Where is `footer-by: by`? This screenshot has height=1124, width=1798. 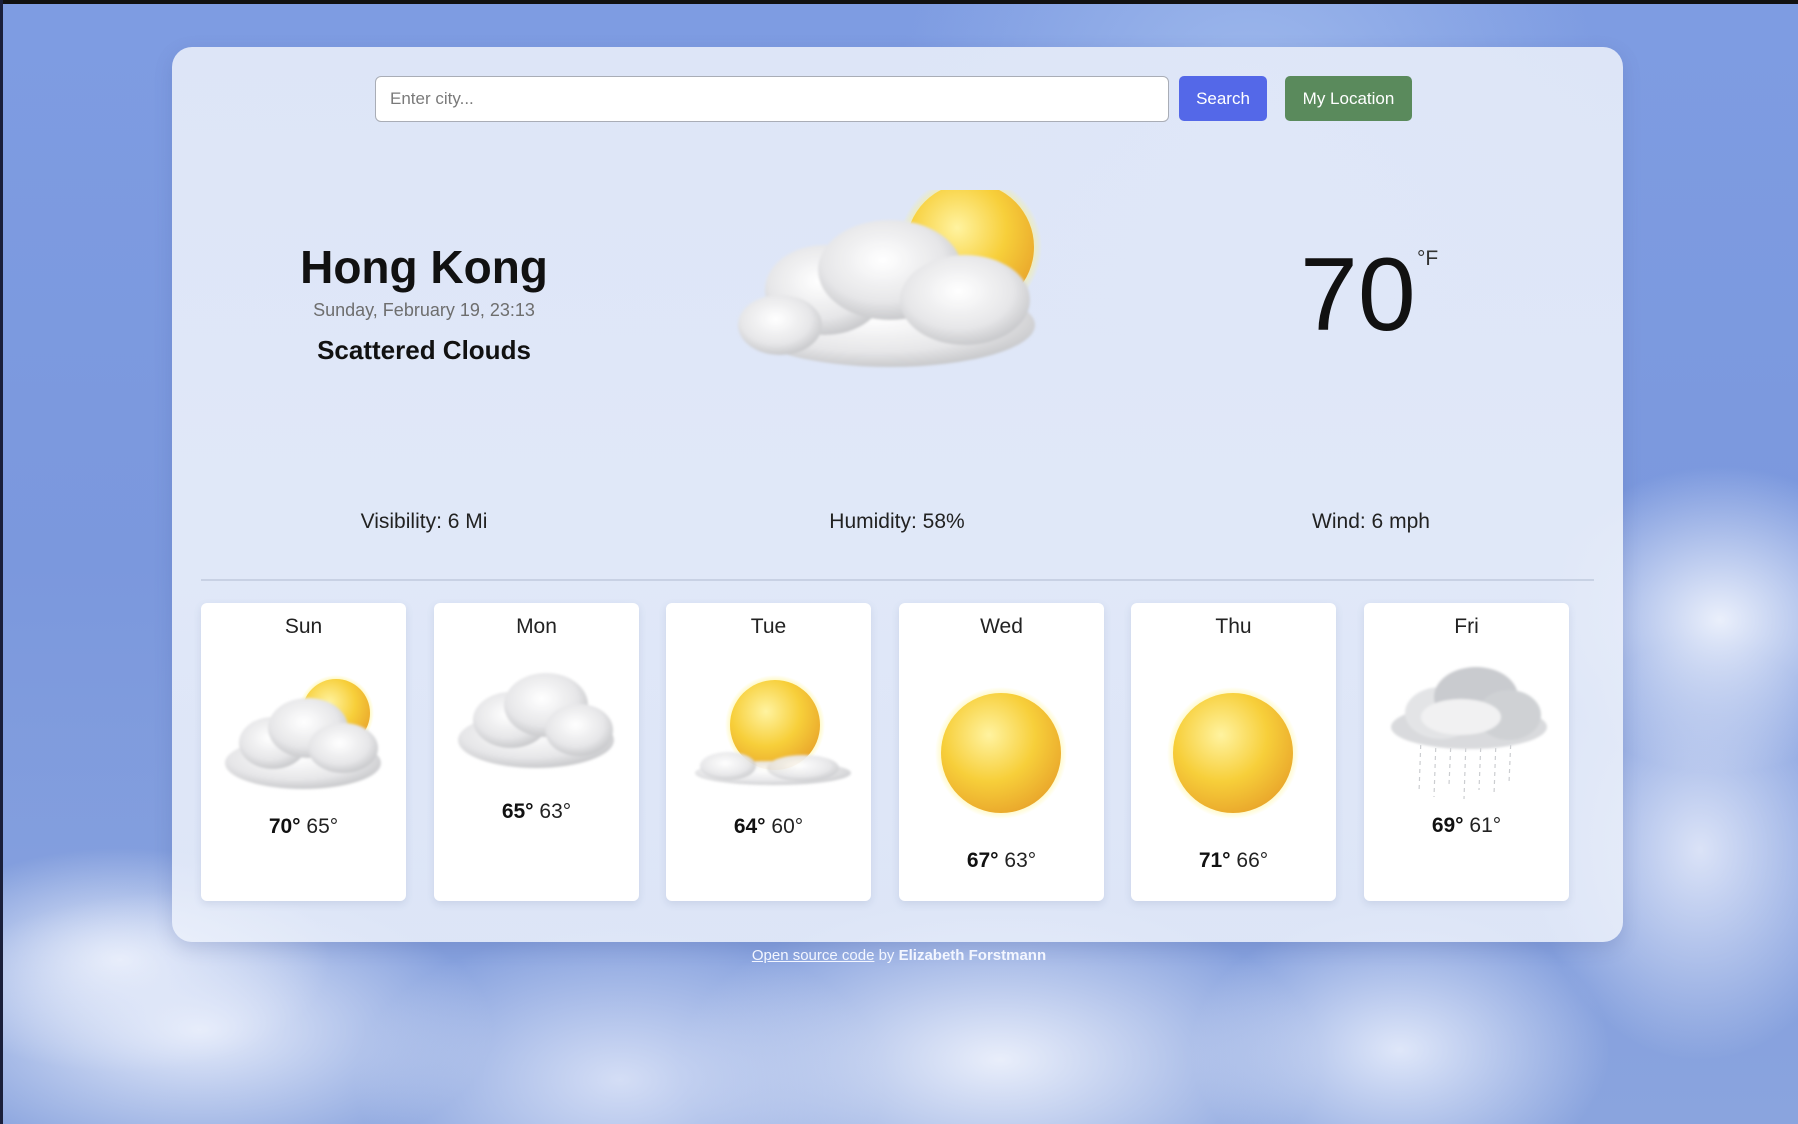
footer-by: by is located at coordinates (886, 955).